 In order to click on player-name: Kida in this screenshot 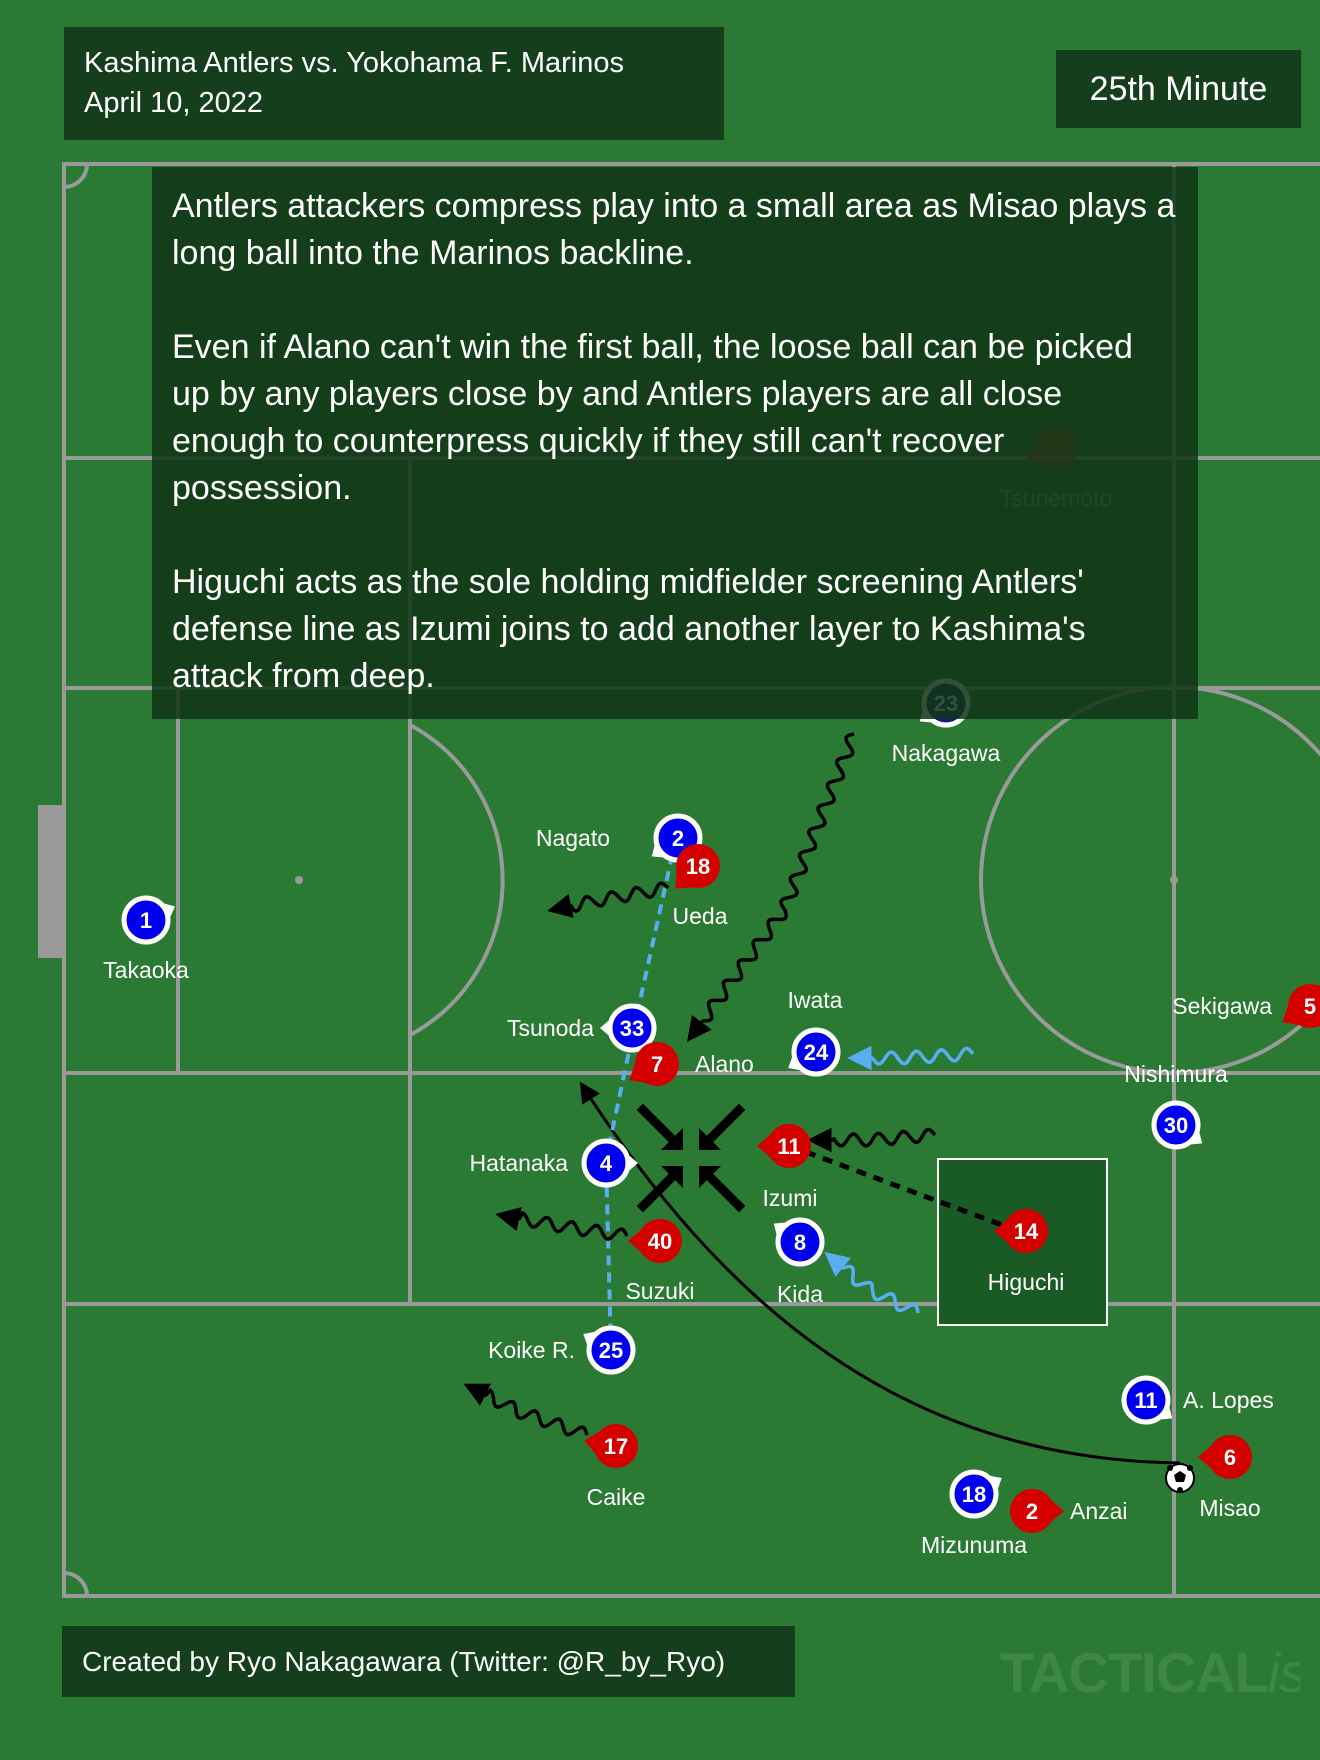, I will do `click(800, 1294)`.